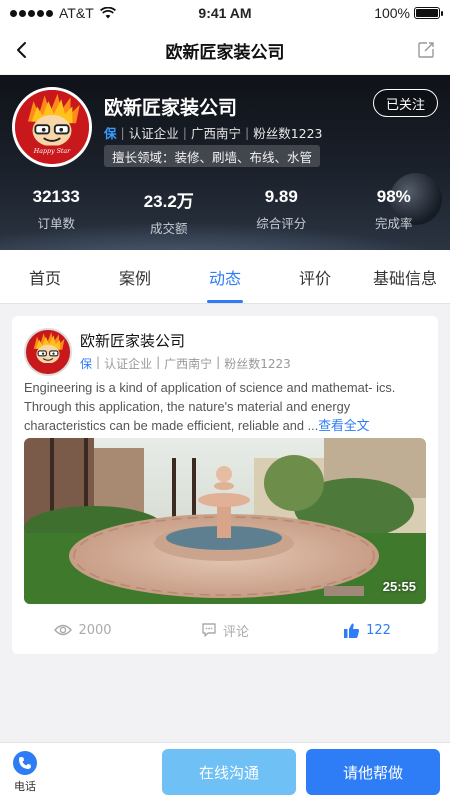 This screenshot has width=450, height=800. I want to click on carrier-group: AT&T, so click(63, 13).